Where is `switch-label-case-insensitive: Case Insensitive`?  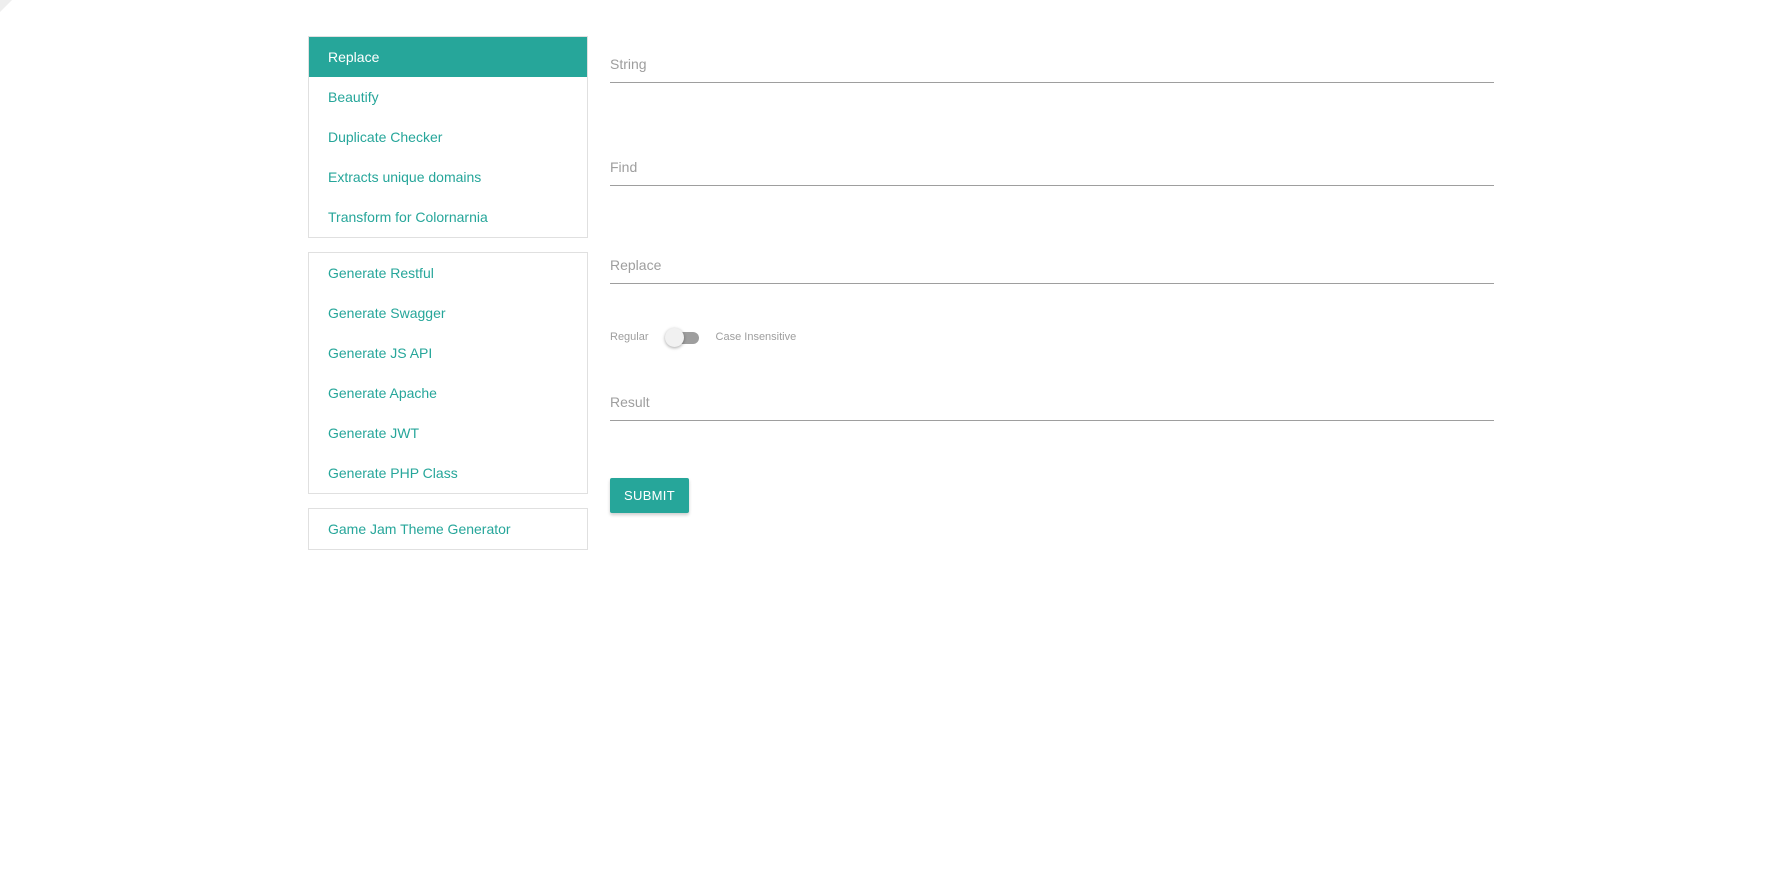
switch-label-case-insensitive: Case Insensitive is located at coordinates (756, 337).